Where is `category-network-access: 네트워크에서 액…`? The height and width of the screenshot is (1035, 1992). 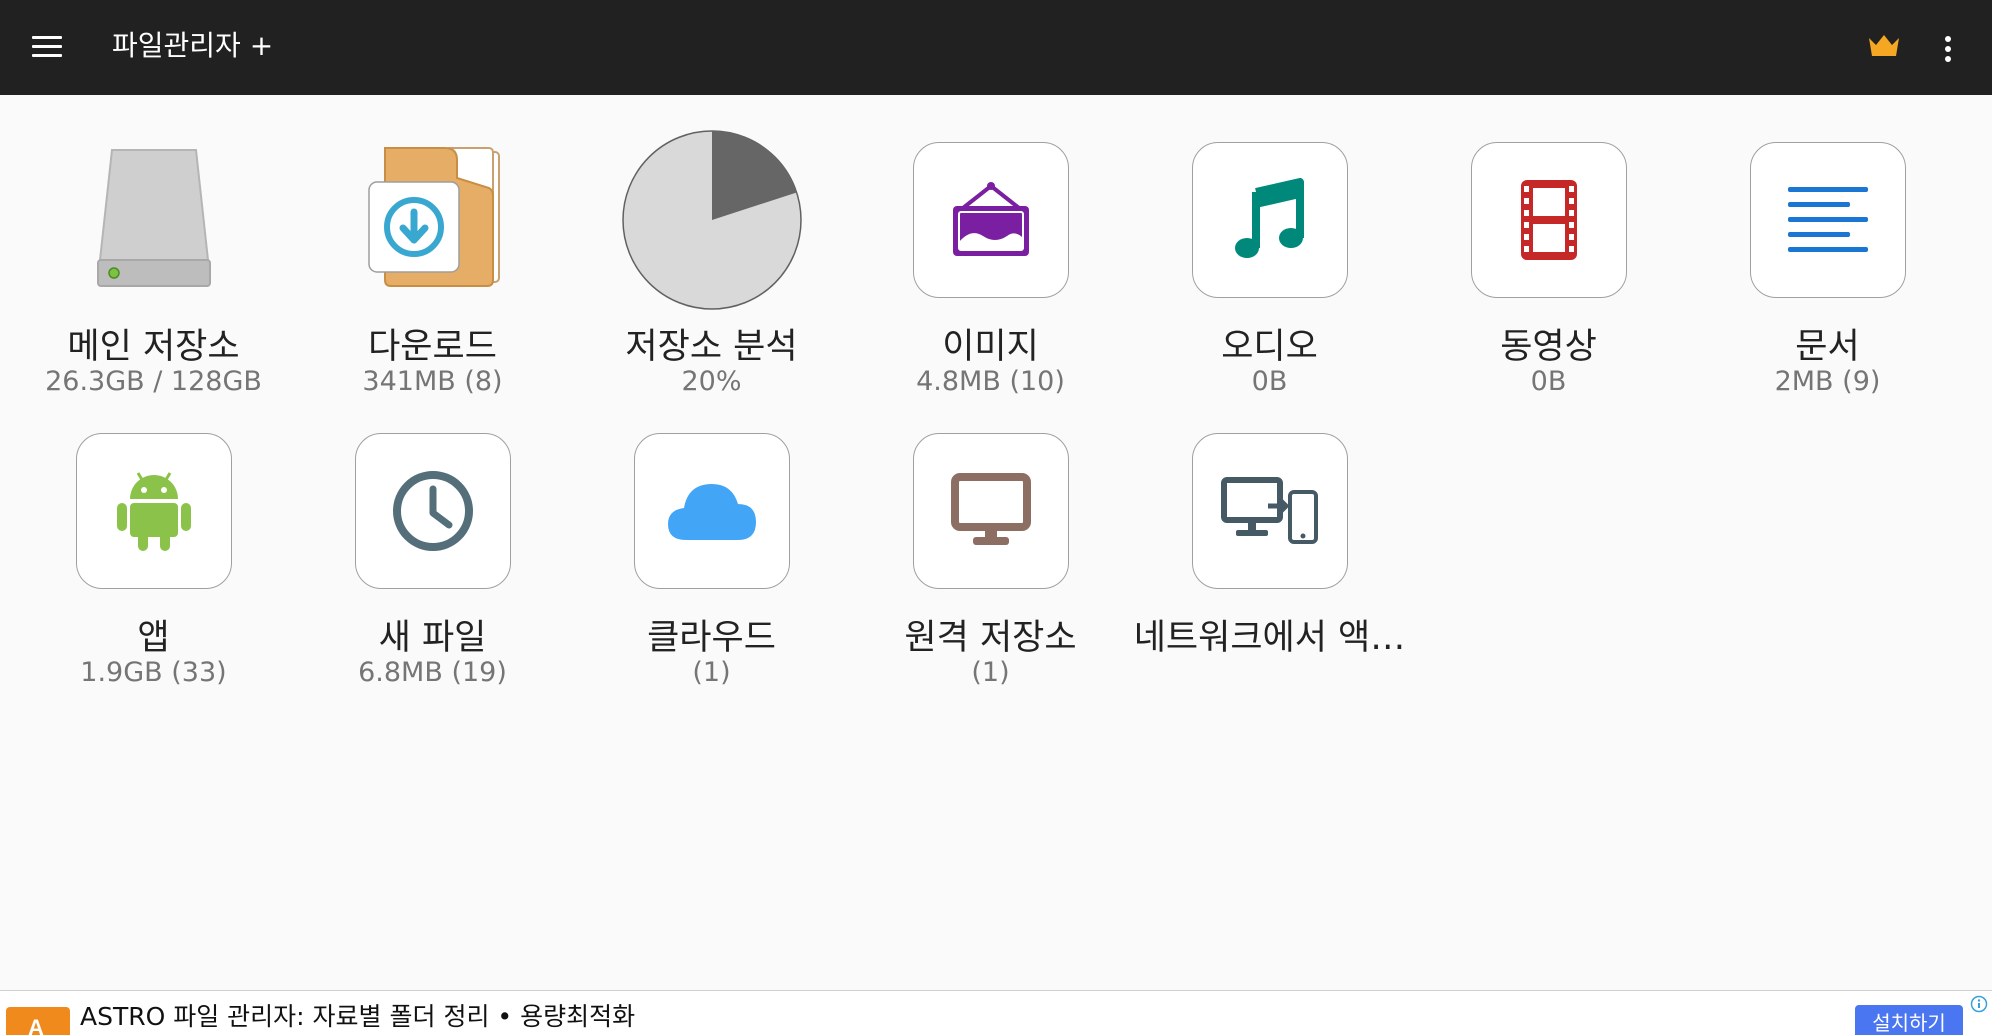 category-network-access: 네트워크에서 액… is located at coordinates (1269, 551).